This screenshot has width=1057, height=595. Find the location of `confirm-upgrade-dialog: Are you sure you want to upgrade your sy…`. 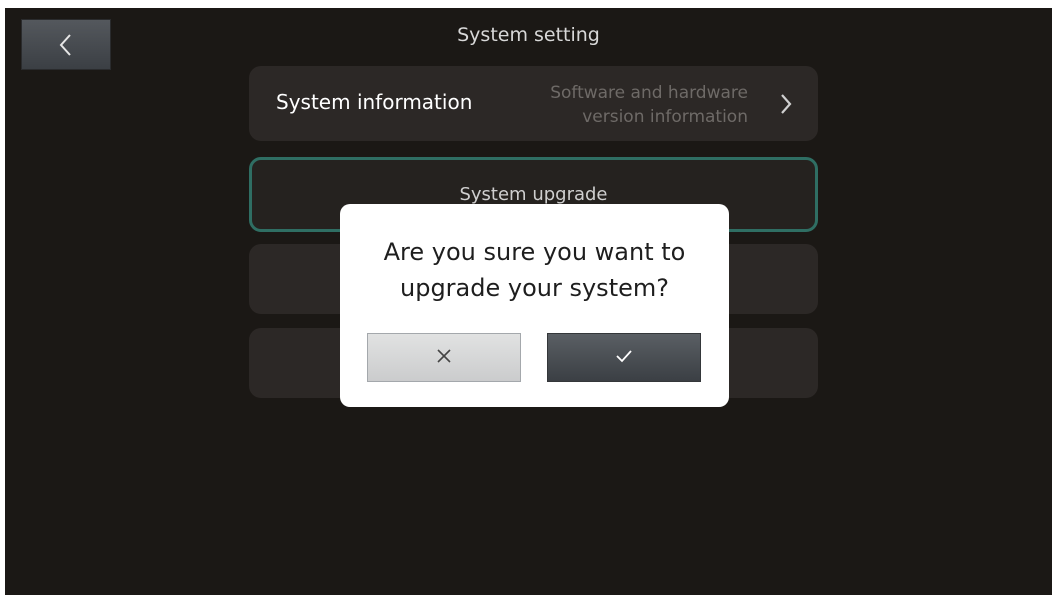

confirm-upgrade-dialog: Are you sure you want to upgrade your sy… is located at coordinates (534, 305).